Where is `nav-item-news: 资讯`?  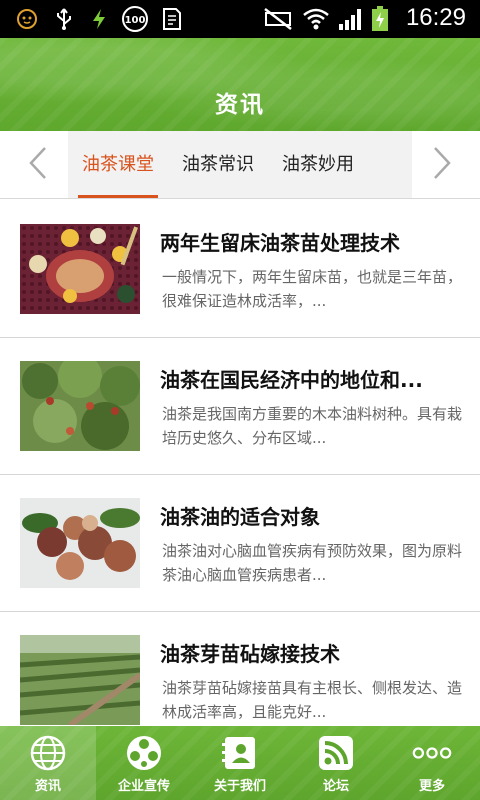
nav-item-news: 资讯 is located at coordinates (48, 763).